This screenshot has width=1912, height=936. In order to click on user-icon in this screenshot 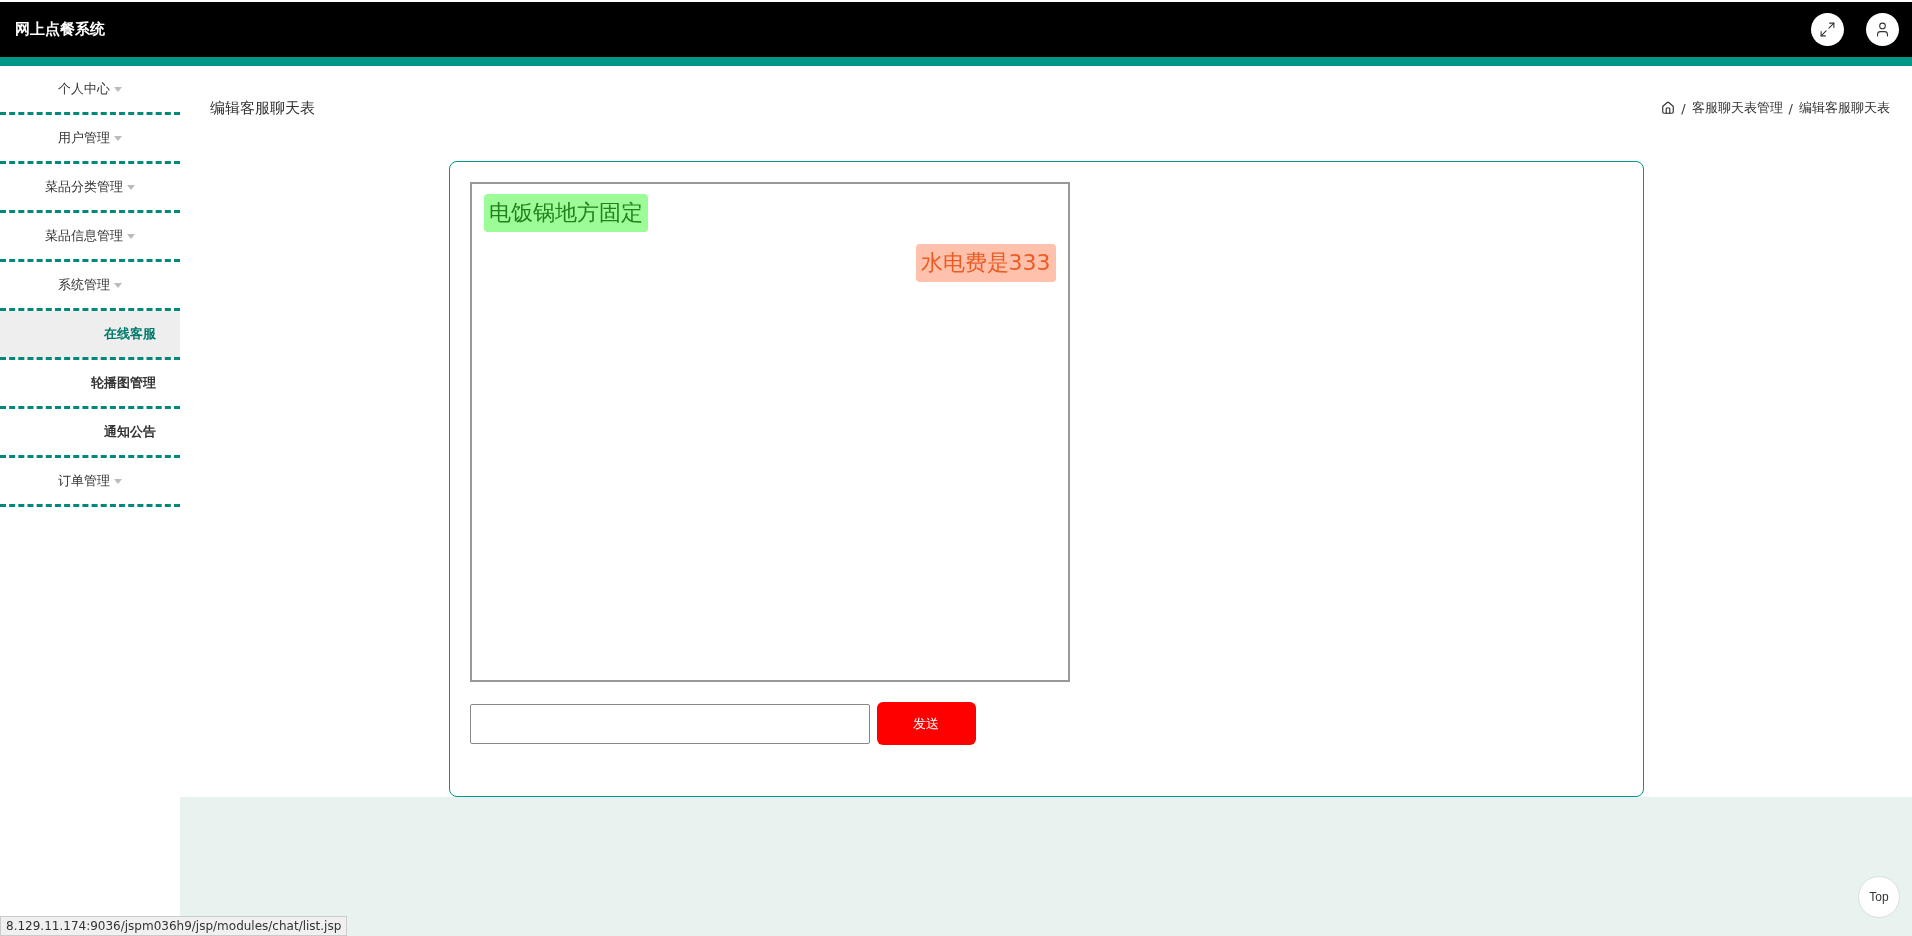, I will do `click(1882, 29)`.